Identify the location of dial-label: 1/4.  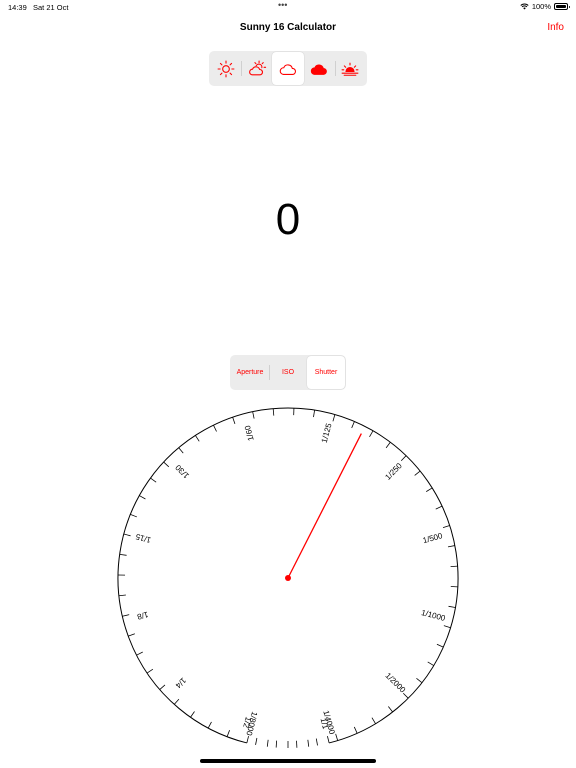
(180, 683).